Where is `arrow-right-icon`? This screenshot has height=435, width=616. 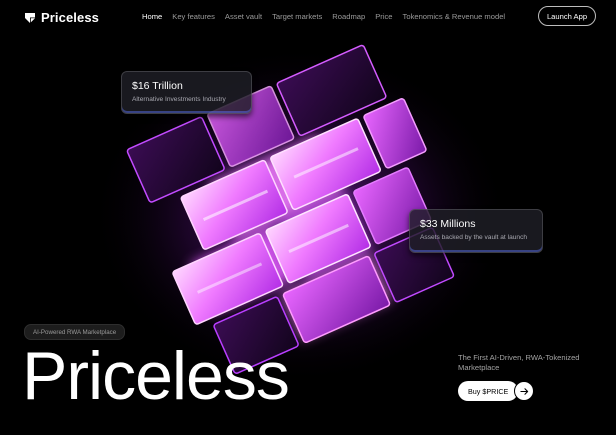 arrow-right-icon is located at coordinates (524, 391).